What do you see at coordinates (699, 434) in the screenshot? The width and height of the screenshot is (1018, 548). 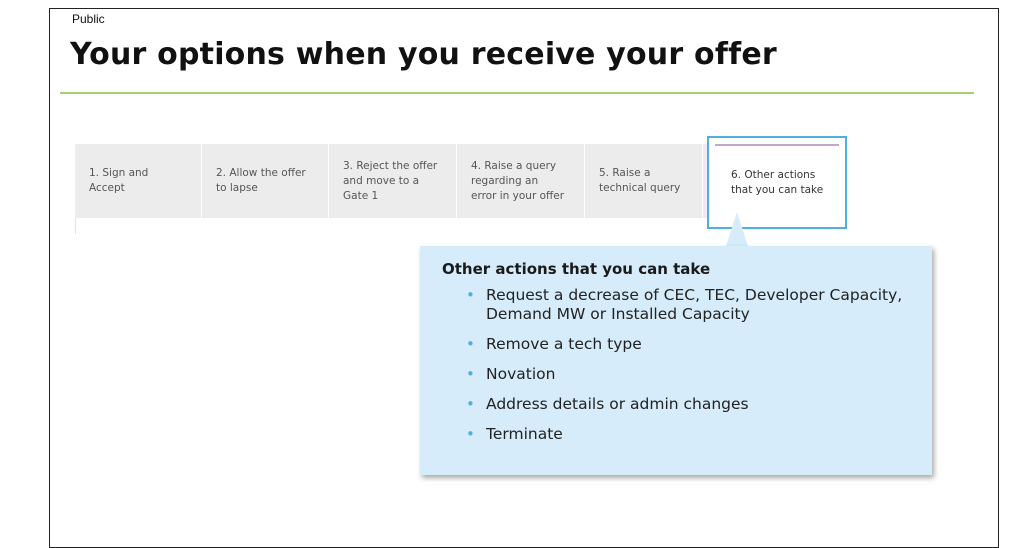 I see `list-item: • Terminate` at bounding box center [699, 434].